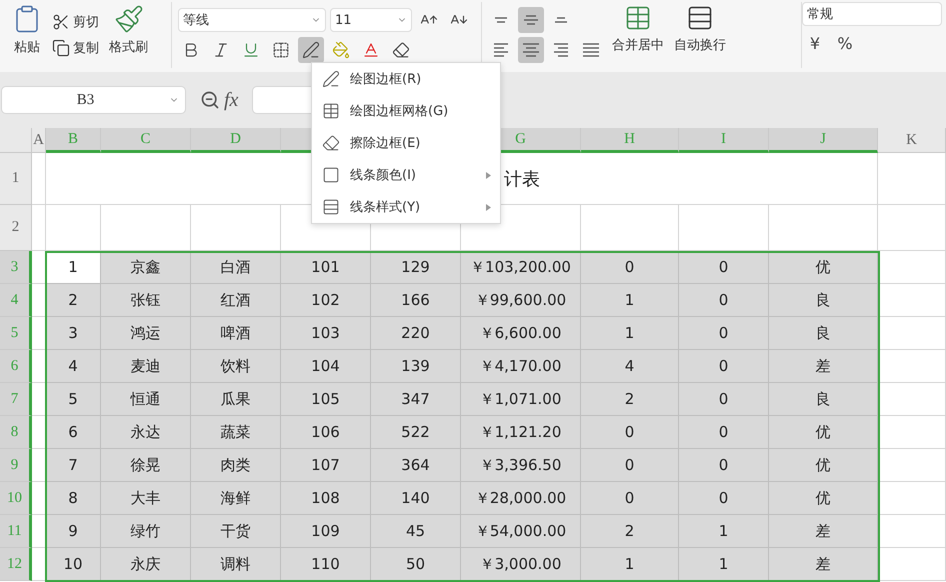 The image size is (946, 582). Describe the element at coordinates (416, 399) in the screenshot. I see `table-cell: 347` at that location.